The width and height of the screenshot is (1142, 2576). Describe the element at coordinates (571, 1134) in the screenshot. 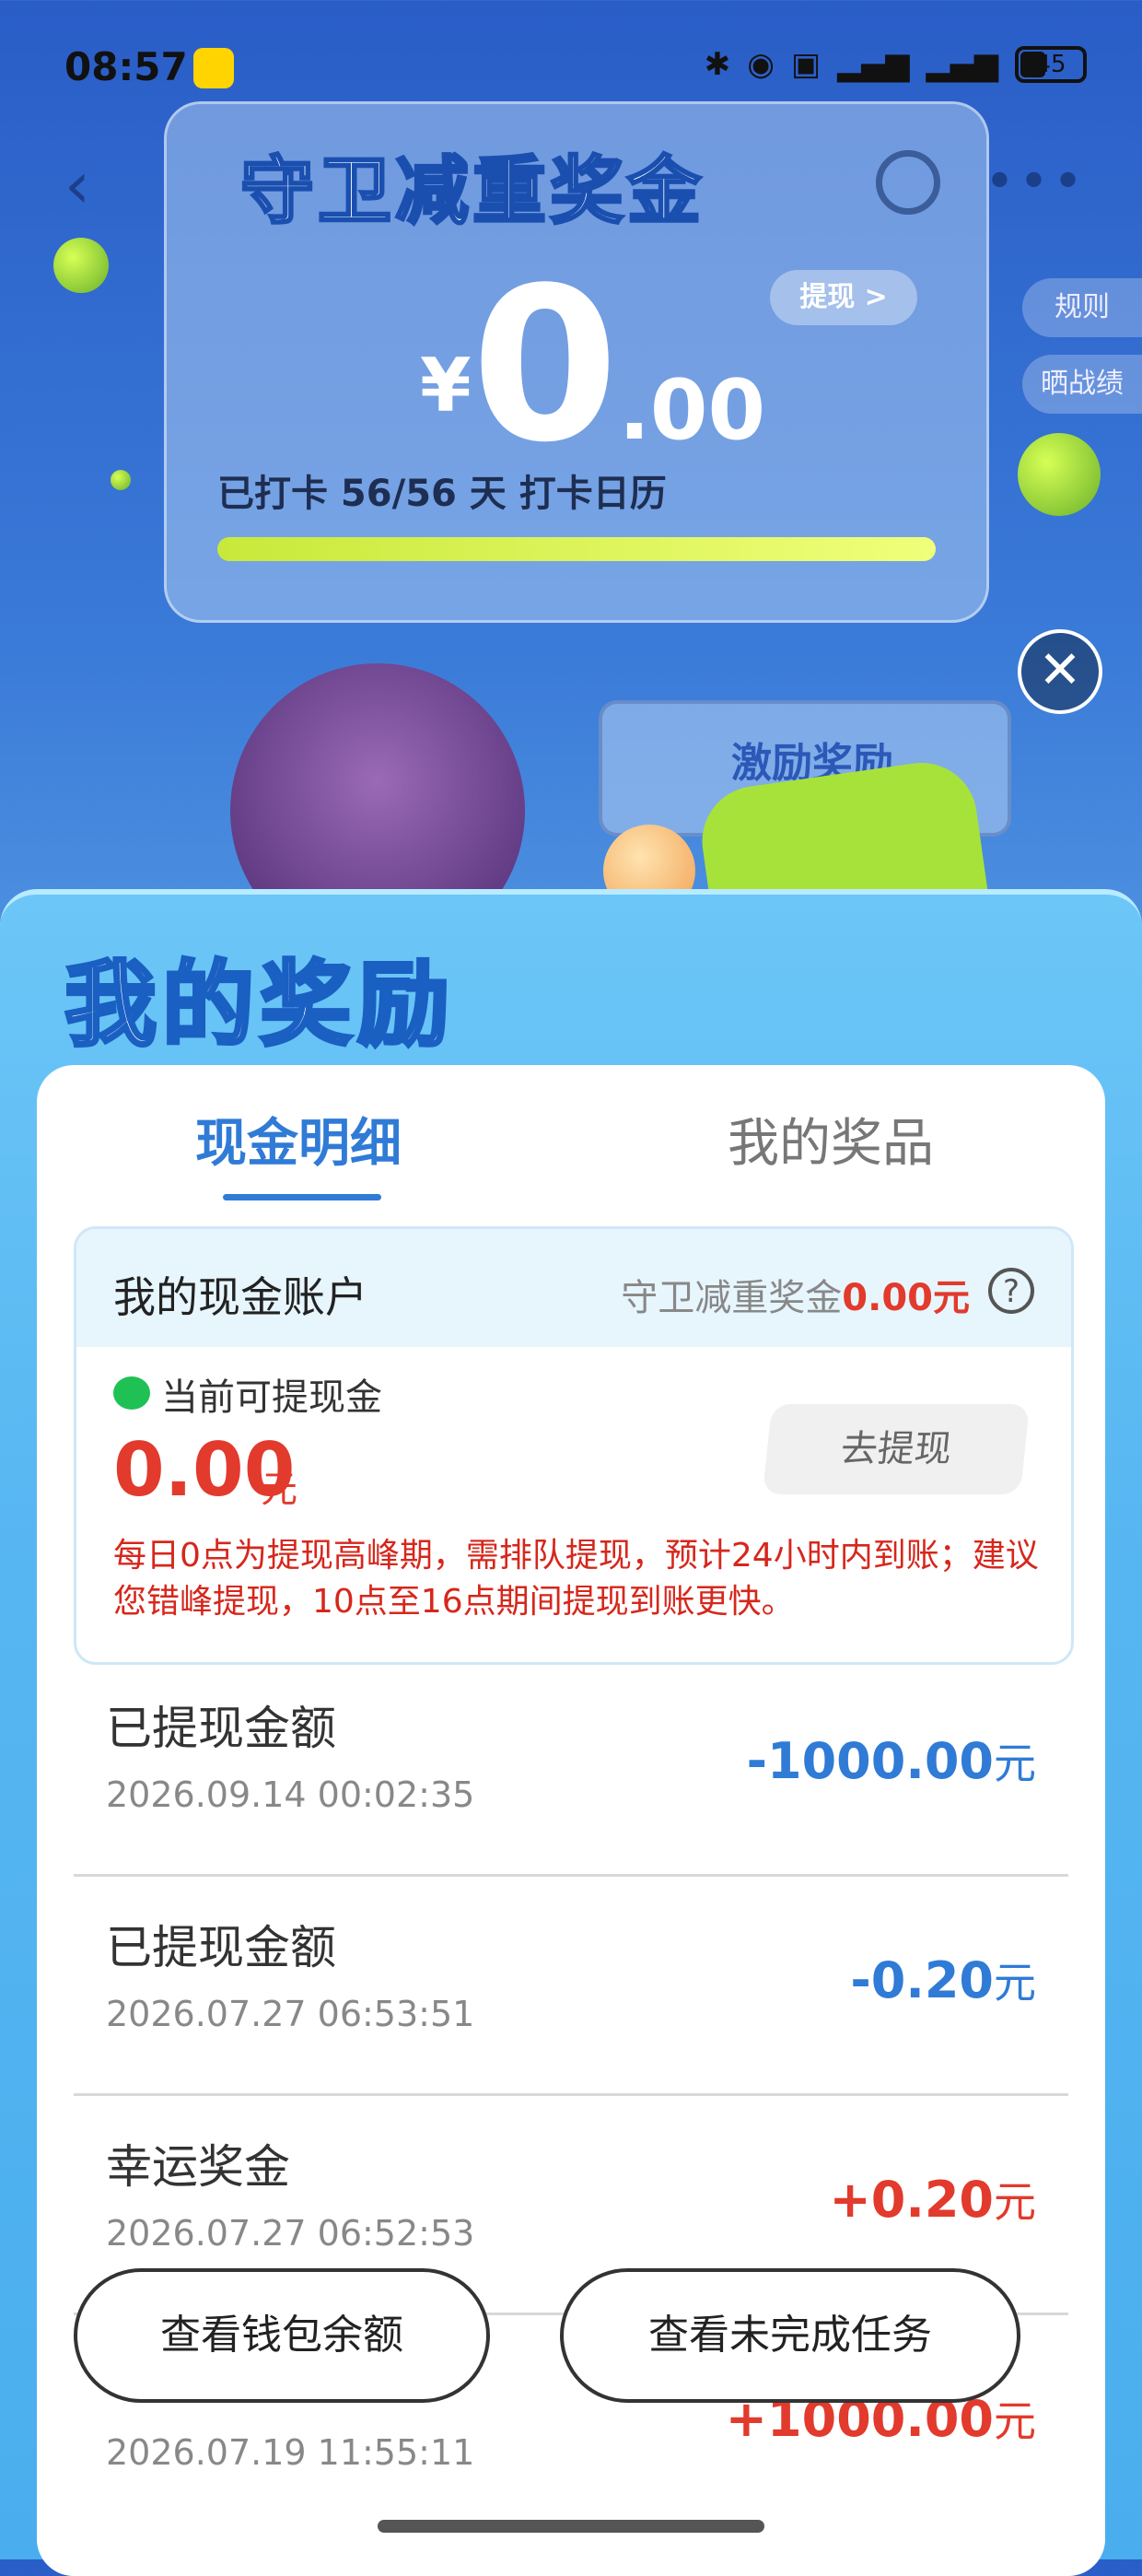

I see `tab-bar: 现金明细 我的奖品` at that location.